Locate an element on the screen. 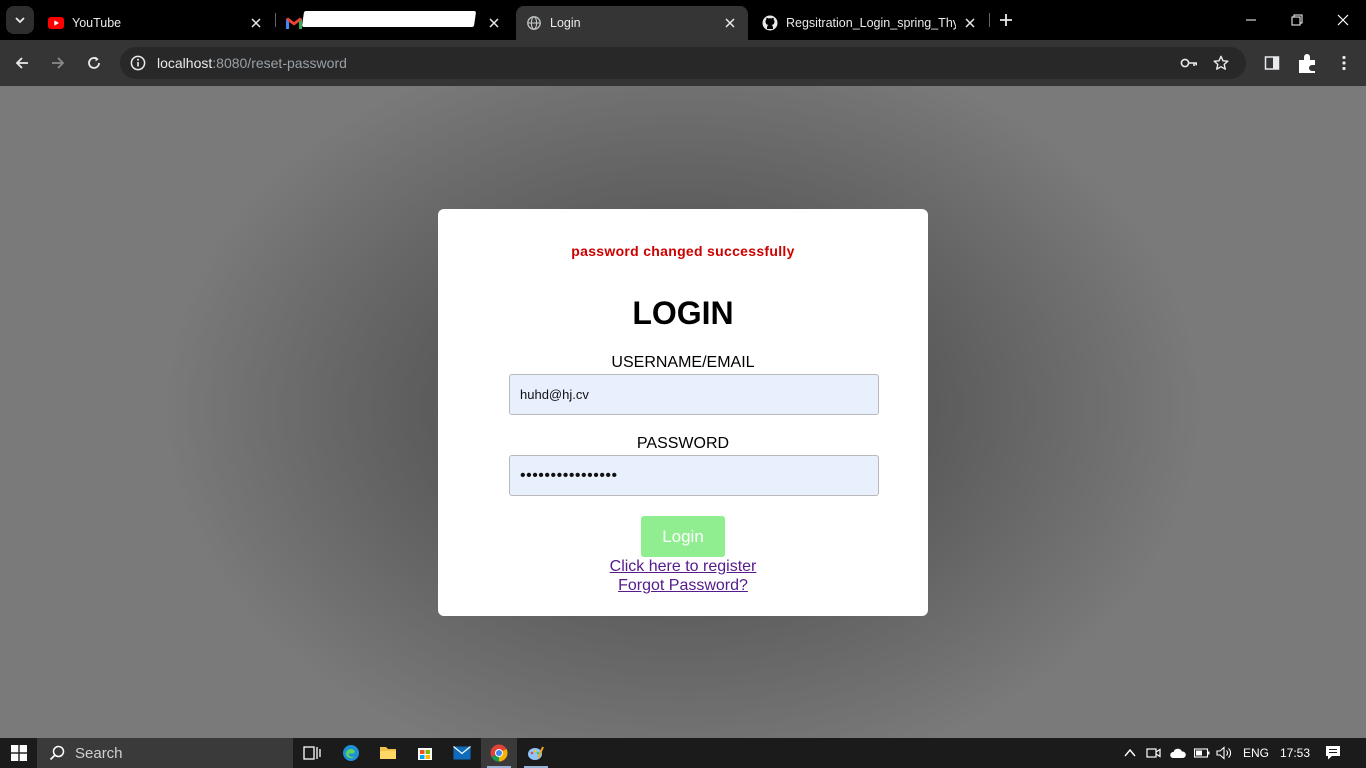 The height and width of the screenshot is (768, 1366). edge-icon is located at coordinates (351, 753).